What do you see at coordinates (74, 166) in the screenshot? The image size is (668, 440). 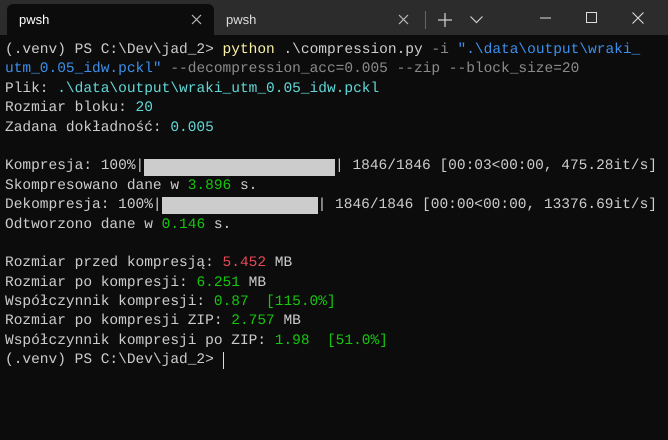 I see `progress-label: Kompresja: 100%|` at bounding box center [74, 166].